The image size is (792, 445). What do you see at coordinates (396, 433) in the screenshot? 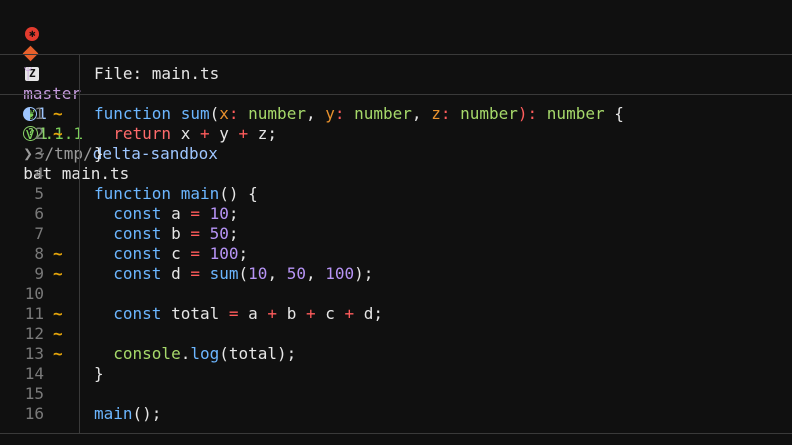
I see `footer-border` at bounding box center [396, 433].